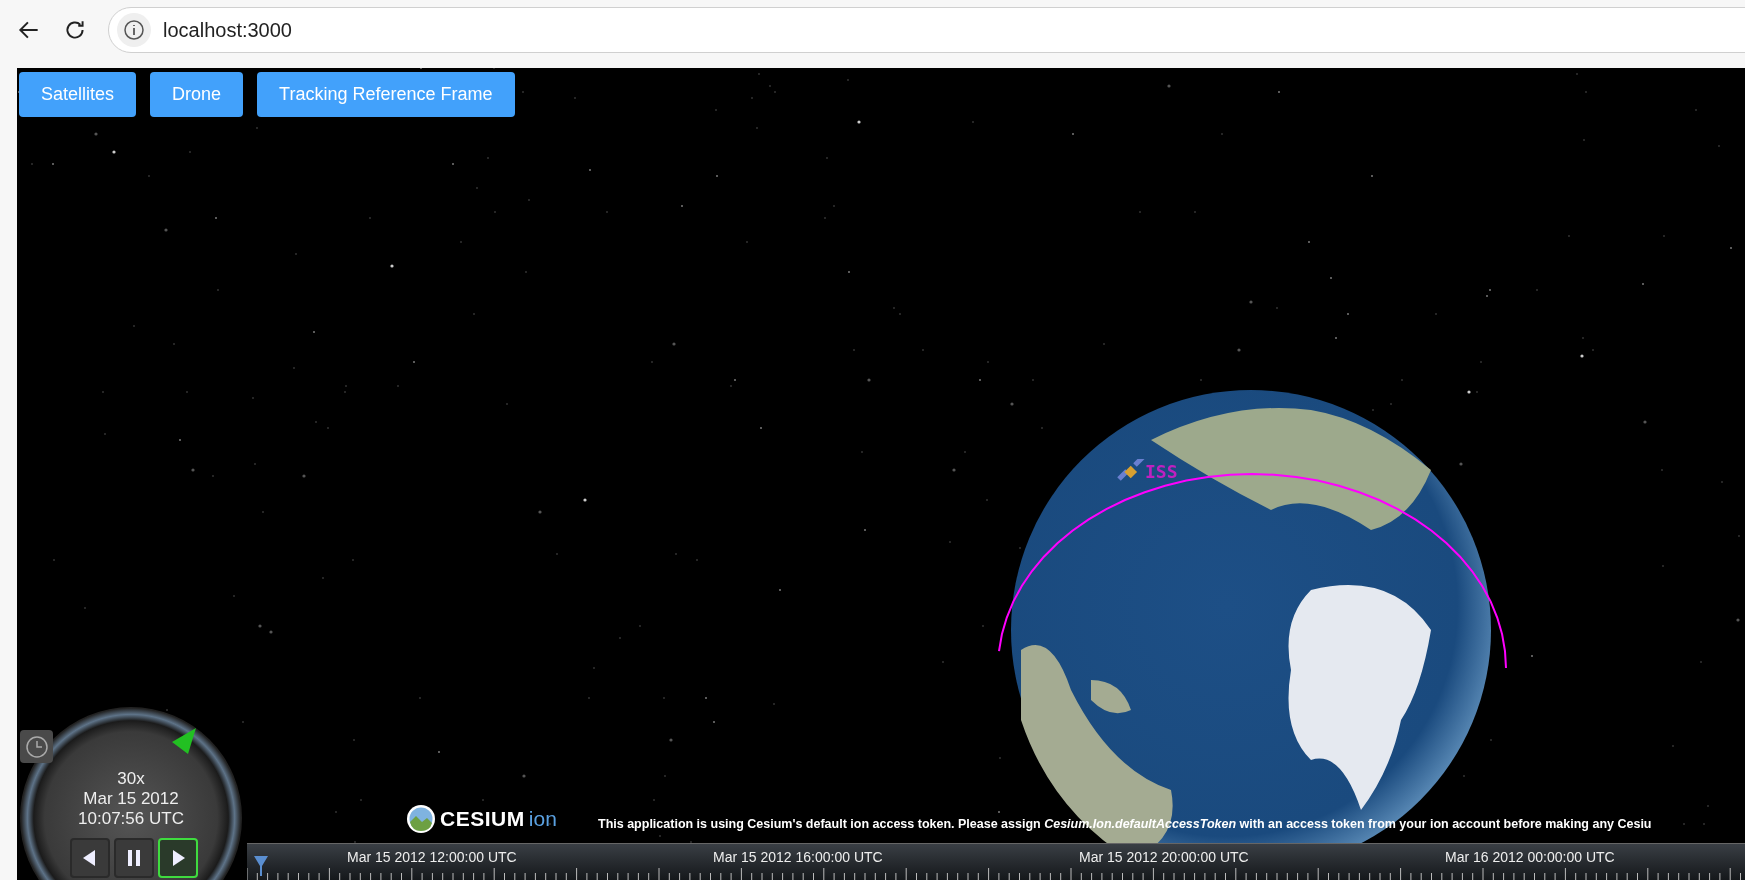 The width and height of the screenshot is (1745, 880). What do you see at coordinates (996, 861) in the screenshot?
I see `timeline-bar: Mar 15 2012 12:00:00 UTC Mar 15 2012 16:00:00 UTC Mar 15 2012 20:00:00 UTC Mar 16 2012 00:00:00 UTC` at bounding box center [996, 861].